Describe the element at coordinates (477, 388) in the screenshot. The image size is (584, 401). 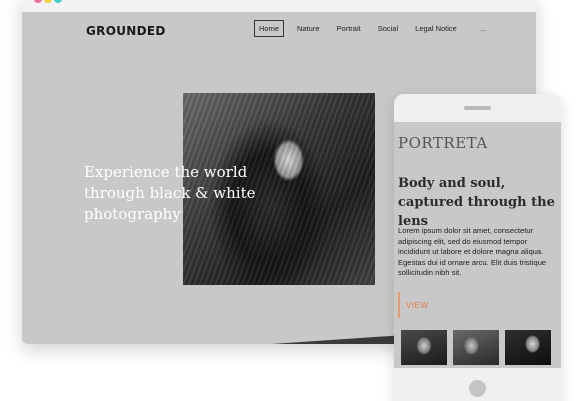
I see `phone-home-button` at that location.